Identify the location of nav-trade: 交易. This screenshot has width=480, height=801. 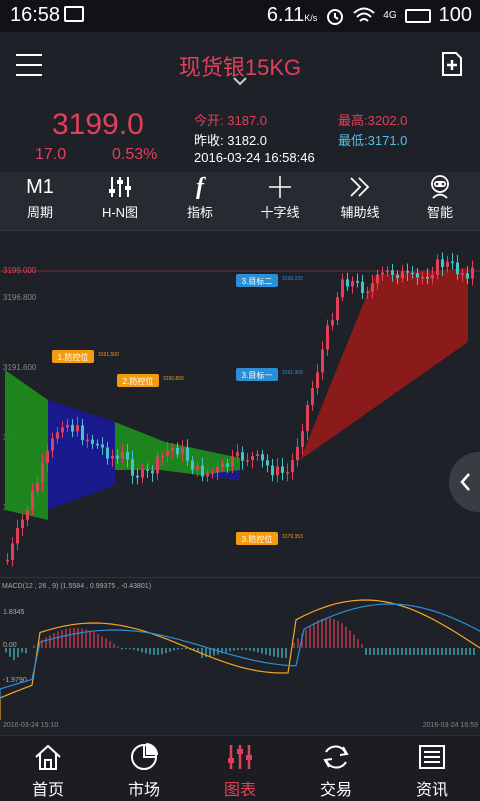
(336, 768).